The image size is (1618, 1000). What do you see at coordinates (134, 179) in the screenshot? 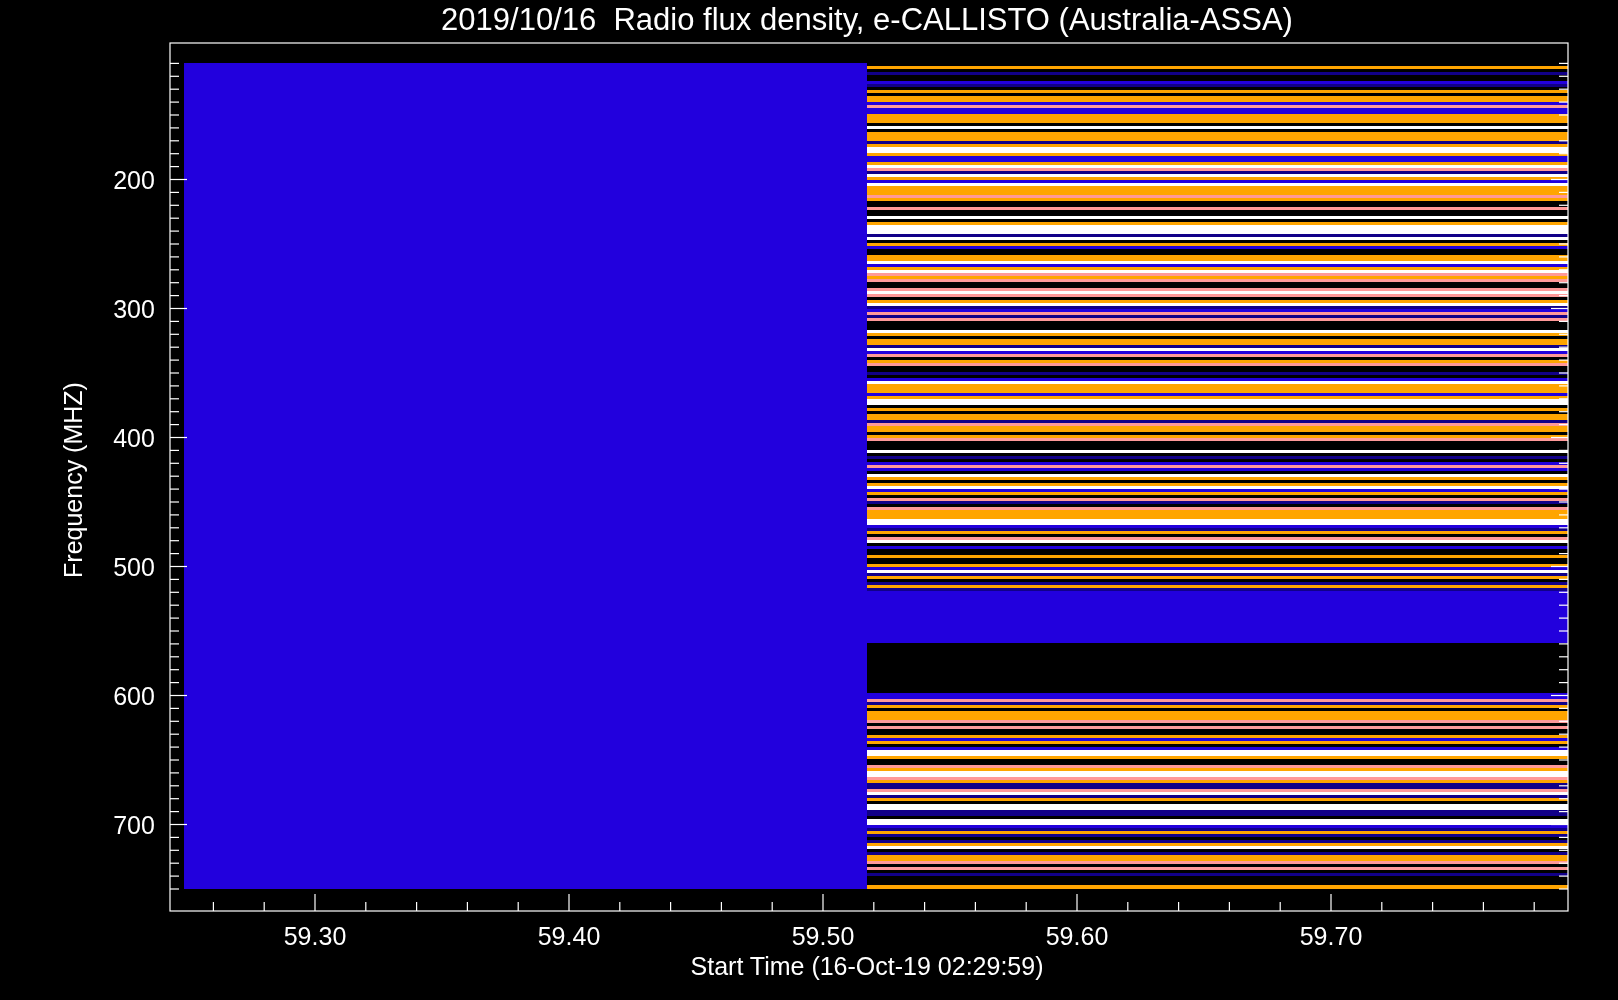
I see `y-tick-label: 200` at bounding box center [134, 179].